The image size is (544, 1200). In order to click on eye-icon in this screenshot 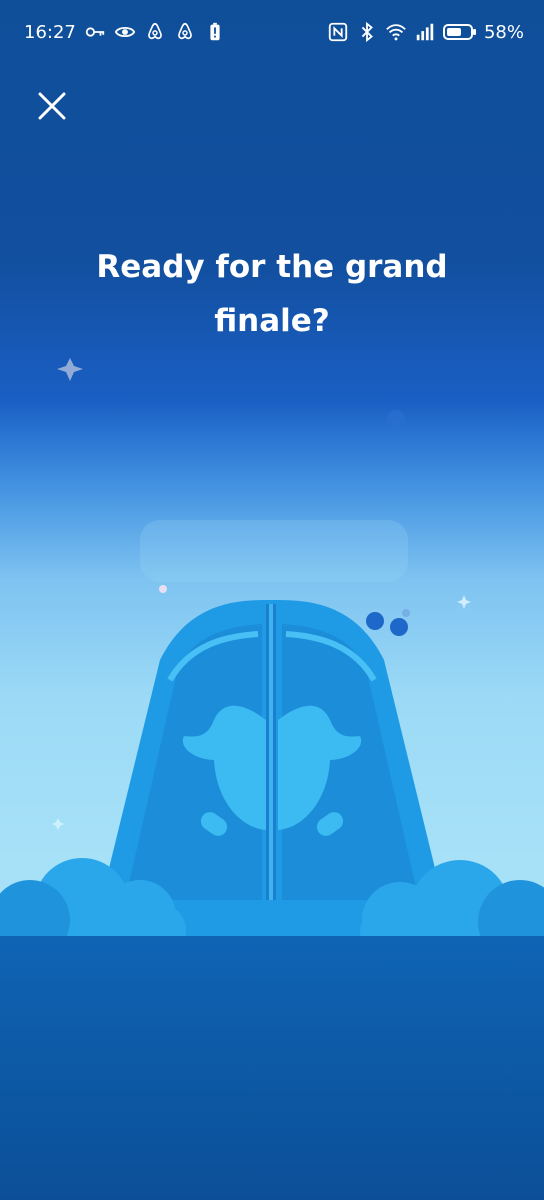, I will do `click(125, 32)`.